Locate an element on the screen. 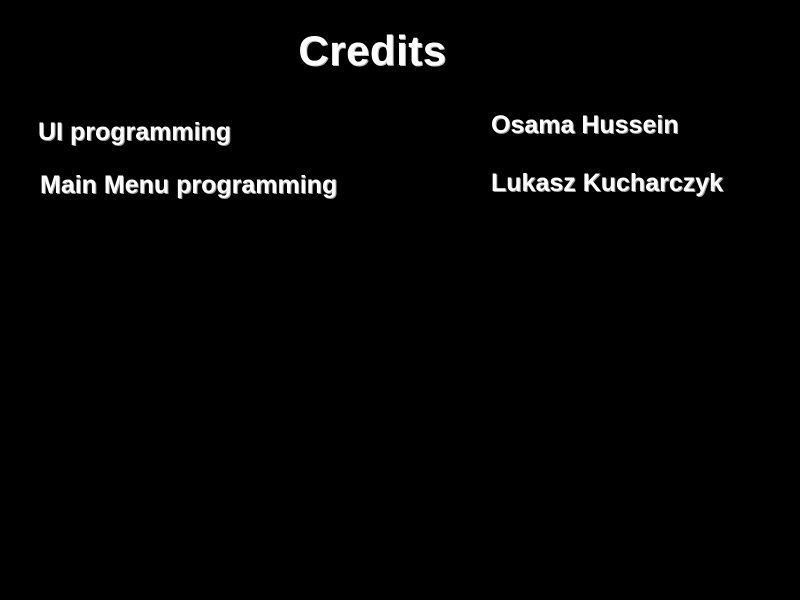 This screenshot has height=600, width=800. credit-role-ui-programming: UI programming is located at coordinates (135, 132).